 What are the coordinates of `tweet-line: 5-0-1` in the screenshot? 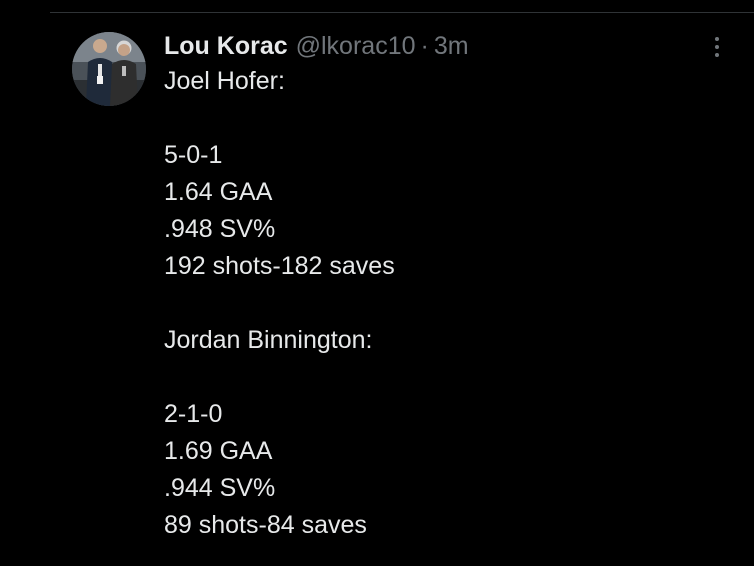 It's located at (193, 155).